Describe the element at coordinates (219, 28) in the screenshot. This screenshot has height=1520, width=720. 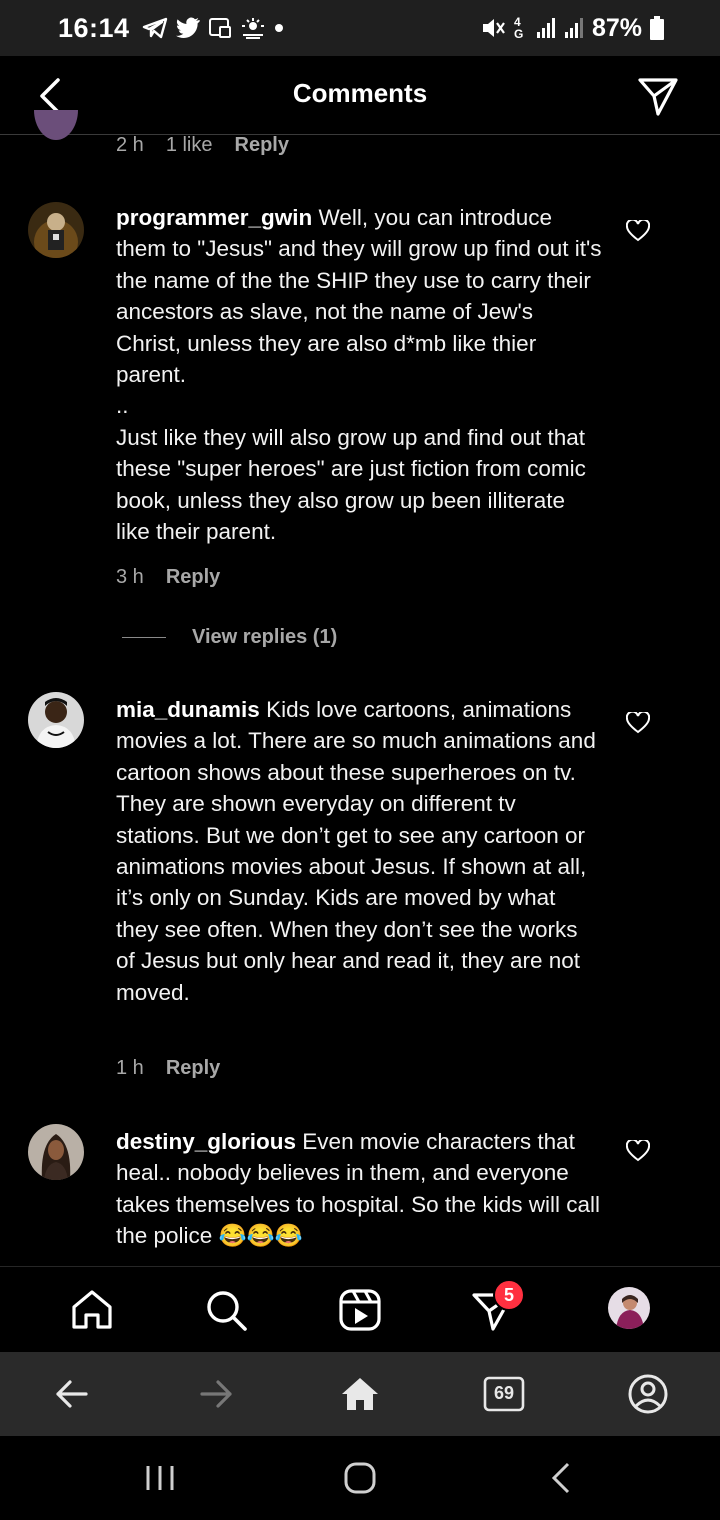
I see `cast-icon` at that location.